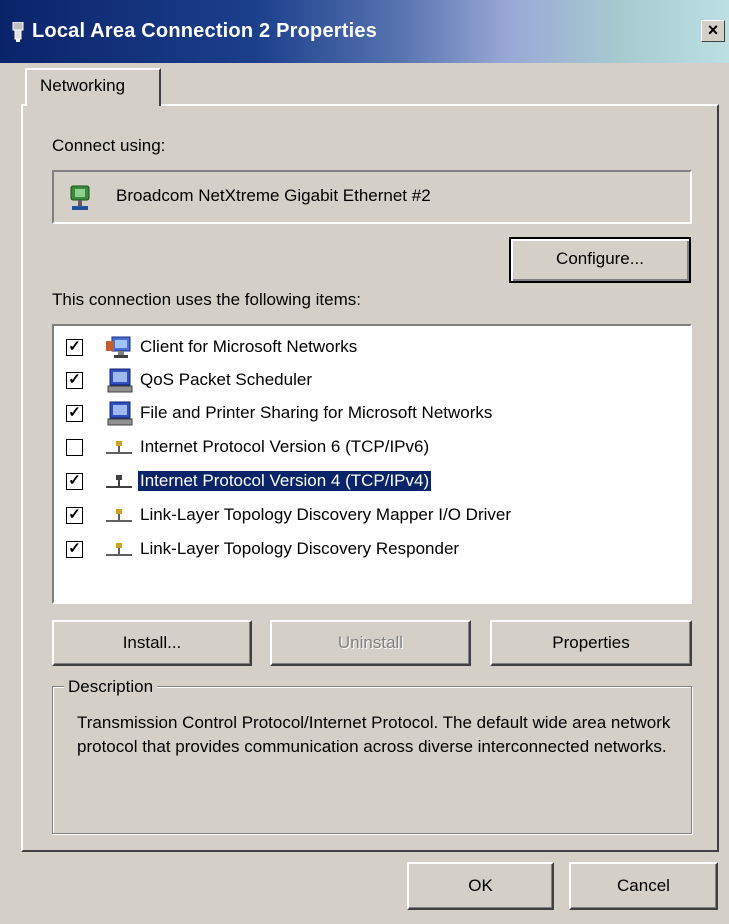 This screenshot has width=729, height=924. What do you see at coordinates (372, 760) in the screenshot?
I see `description-group` at bounding box center [372, 760].